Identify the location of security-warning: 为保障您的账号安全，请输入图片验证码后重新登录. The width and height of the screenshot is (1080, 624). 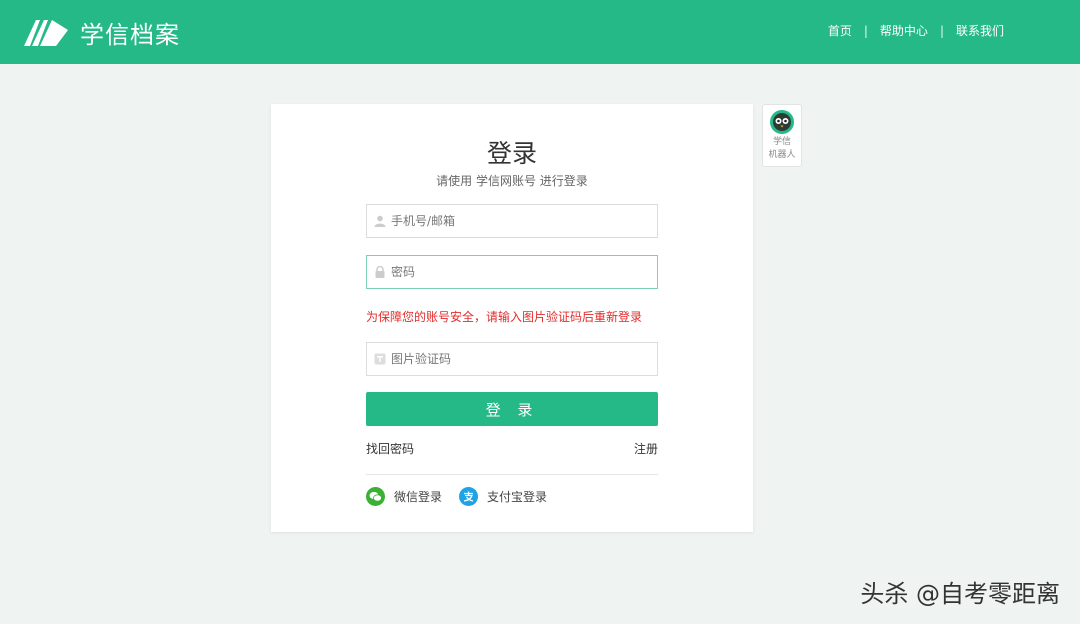
(504, 317).